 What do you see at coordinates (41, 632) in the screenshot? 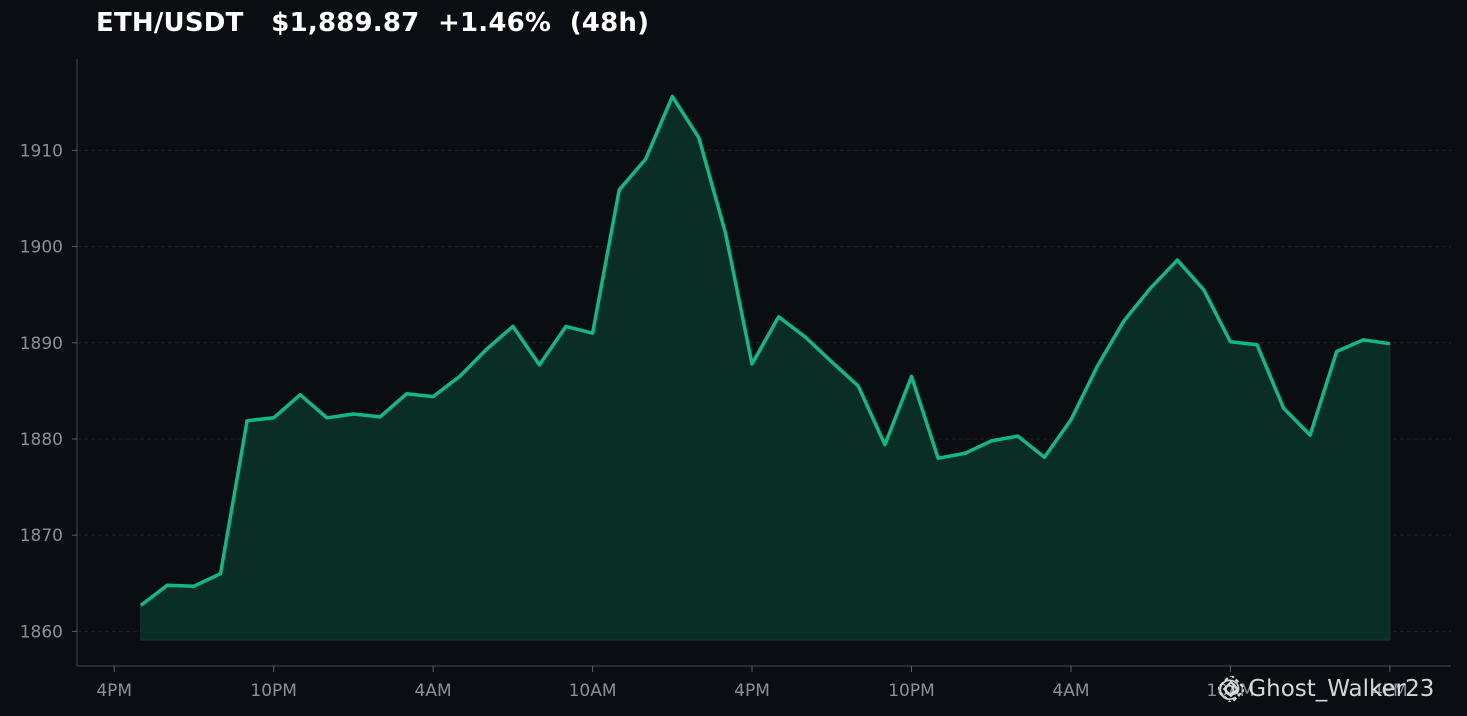
I see `y-tick-label-1860: 1860` at bounding box center [41, 632].